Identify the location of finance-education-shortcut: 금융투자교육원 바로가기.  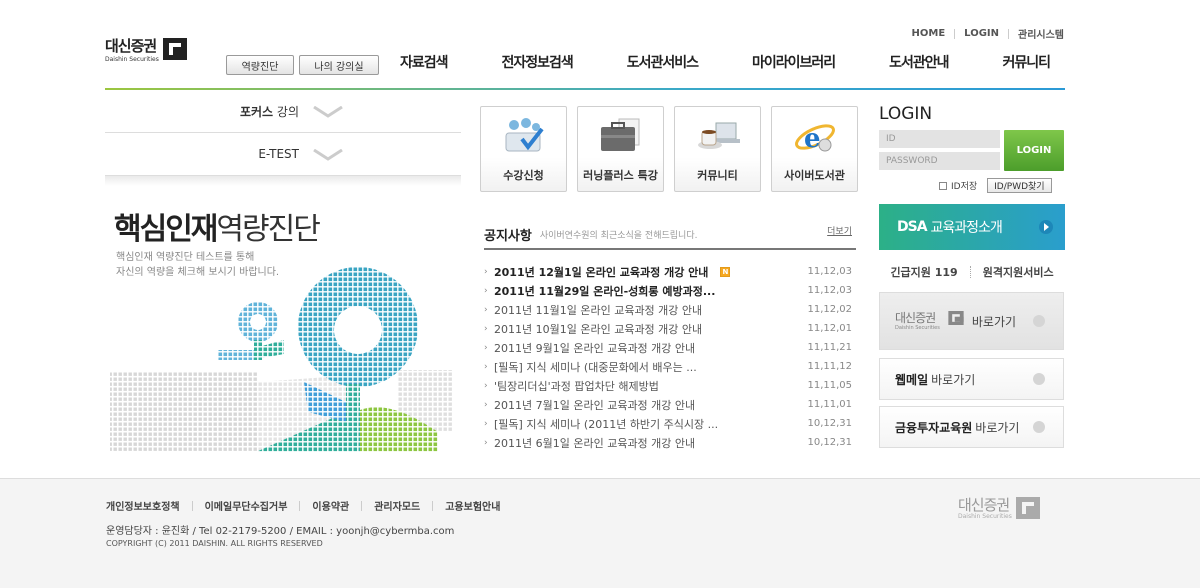
(971, 427).